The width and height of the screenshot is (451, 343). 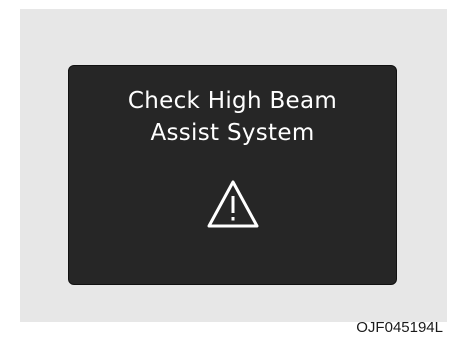 What do you see at coordinates (399, 327) in the screenshot?
I see `figure-code: OJF045194L` at bounding box center [399, 327].